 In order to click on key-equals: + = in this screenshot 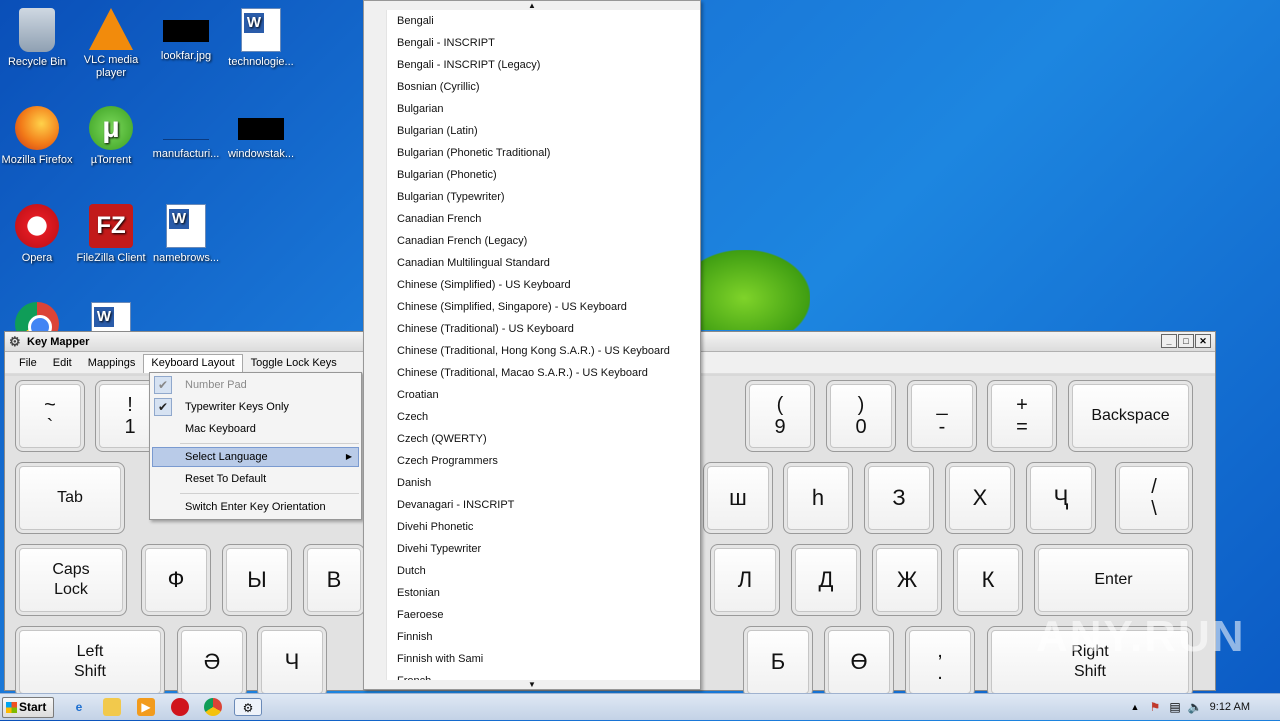, I will do `click(1022, 416)`.